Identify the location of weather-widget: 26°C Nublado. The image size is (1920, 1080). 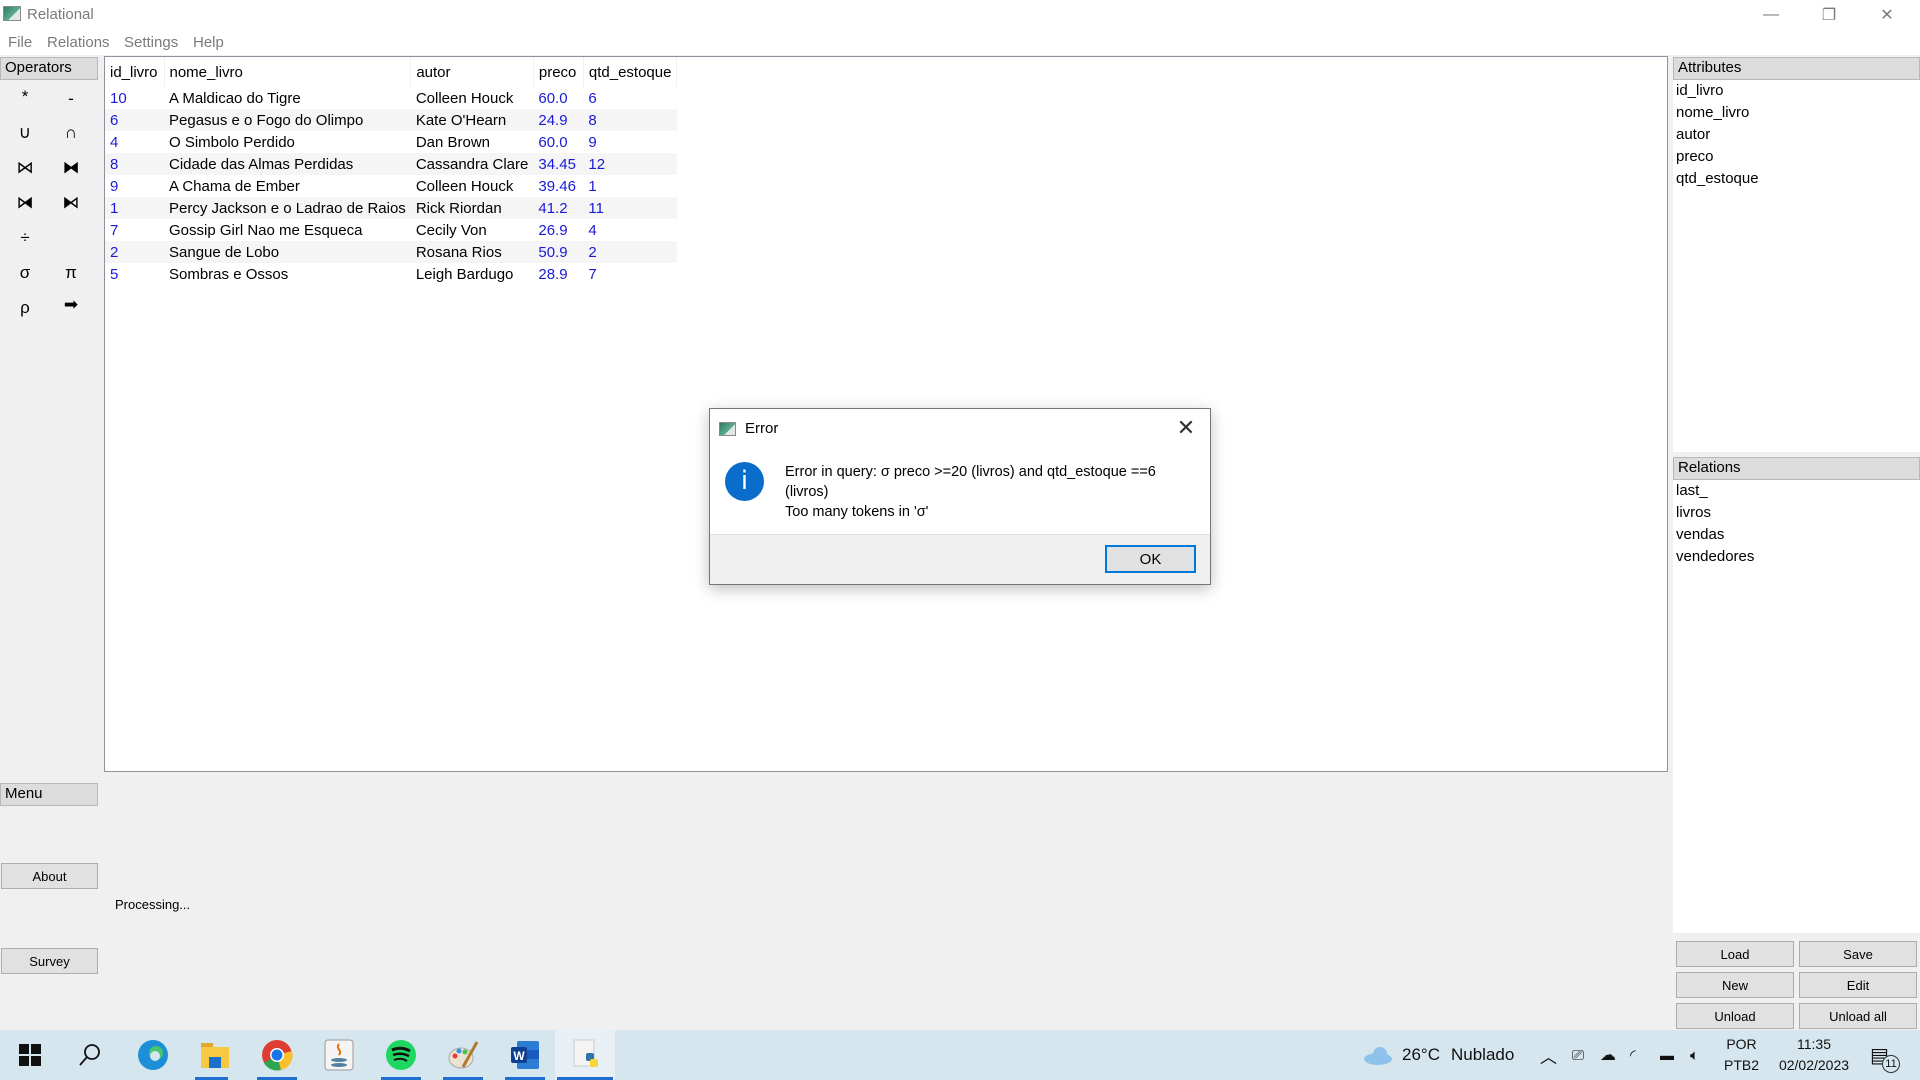
(1438, 1055).